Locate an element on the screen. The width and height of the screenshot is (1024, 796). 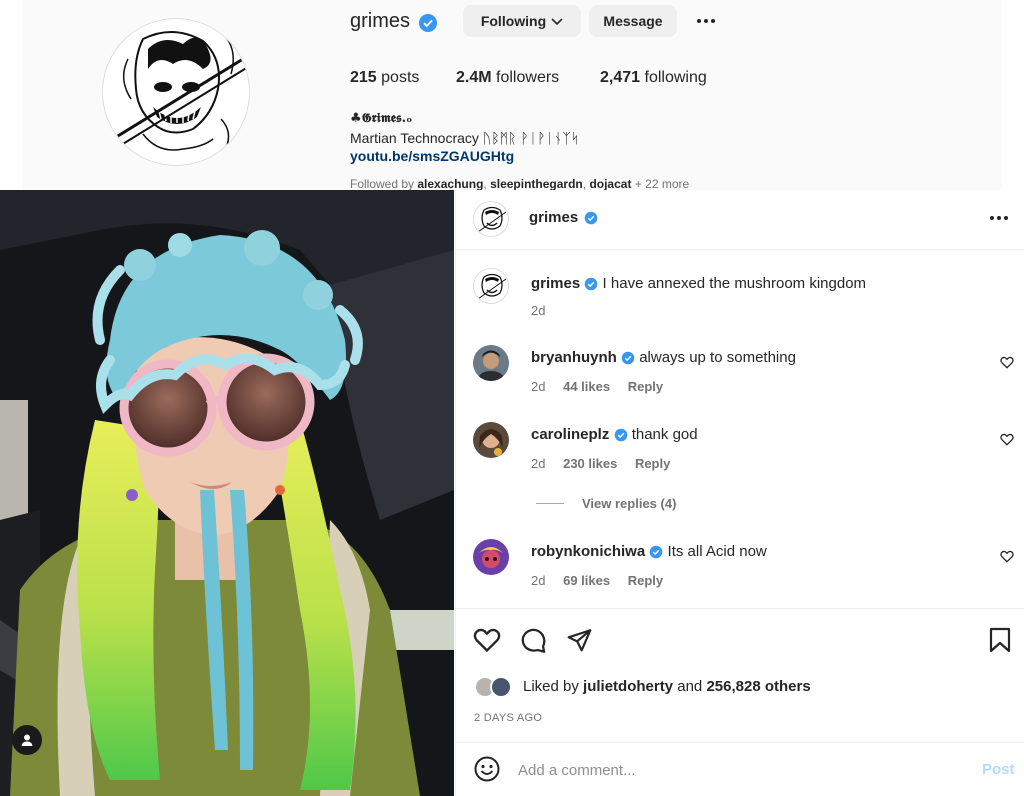
message-button: Message is located at coordinates (633, 21).